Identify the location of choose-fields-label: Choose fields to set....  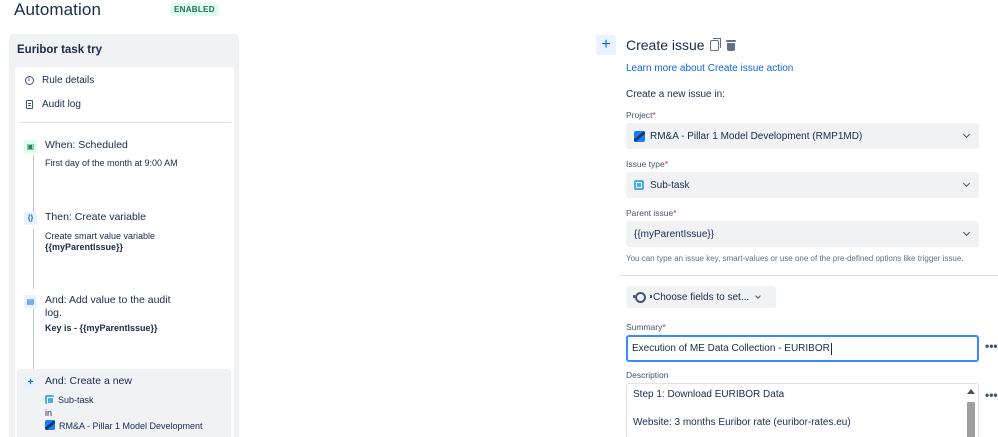
(701, 297).